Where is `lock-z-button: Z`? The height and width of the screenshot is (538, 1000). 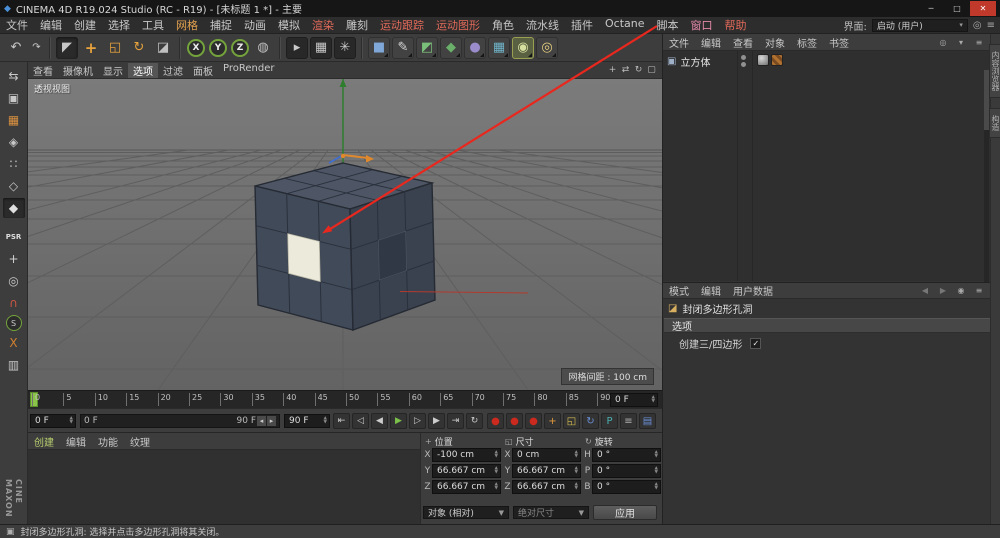
lock-z-button: Z is located at coordinates (240, 47).